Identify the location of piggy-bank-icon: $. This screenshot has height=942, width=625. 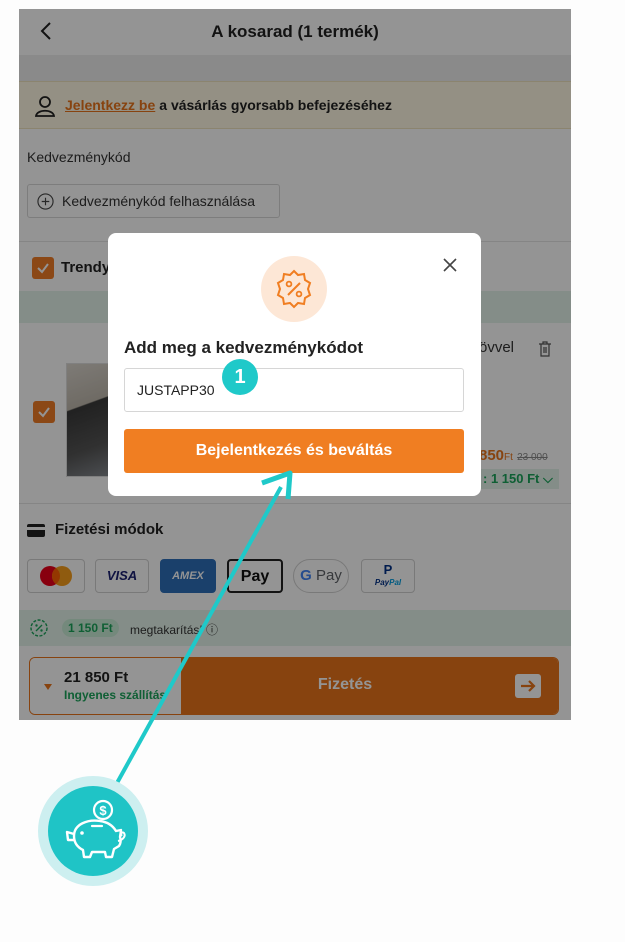
(93, 831).